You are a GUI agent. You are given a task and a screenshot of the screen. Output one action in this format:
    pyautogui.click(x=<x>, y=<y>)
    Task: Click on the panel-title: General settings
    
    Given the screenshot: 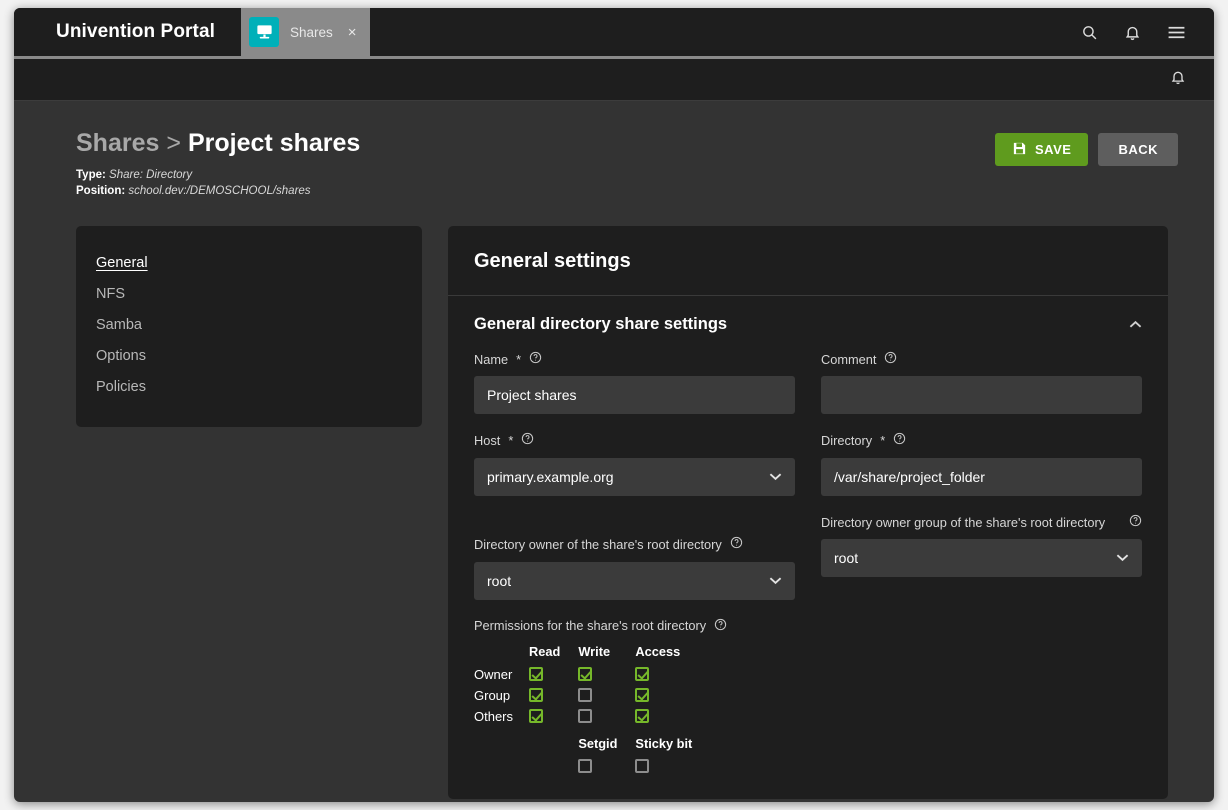 What is the action you would take?
    pyautogui.click(x=808, y=261)
    